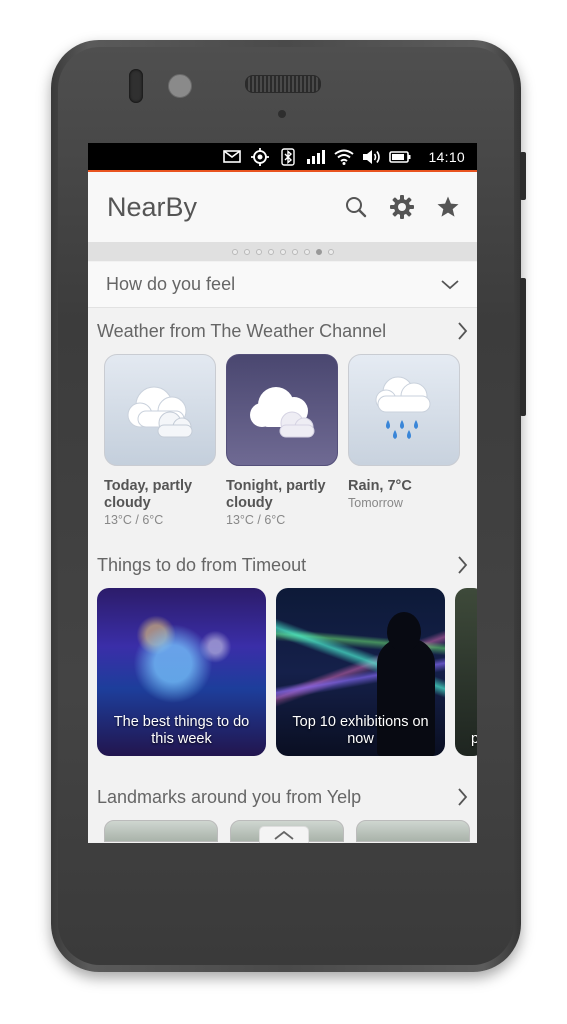  Describe the element at coordinates (181, 672) in the screenshot. I see `event-card: The best things to do this week` at that location.